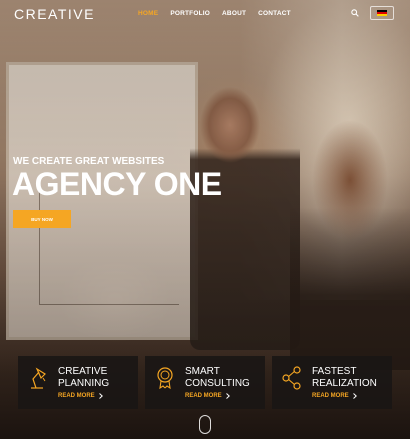 The width and height of the screenshot is (410, 439). I want to click on feature-card-creative-planning: CREATIVE PLANNING READ MORE, so click(78, 382).